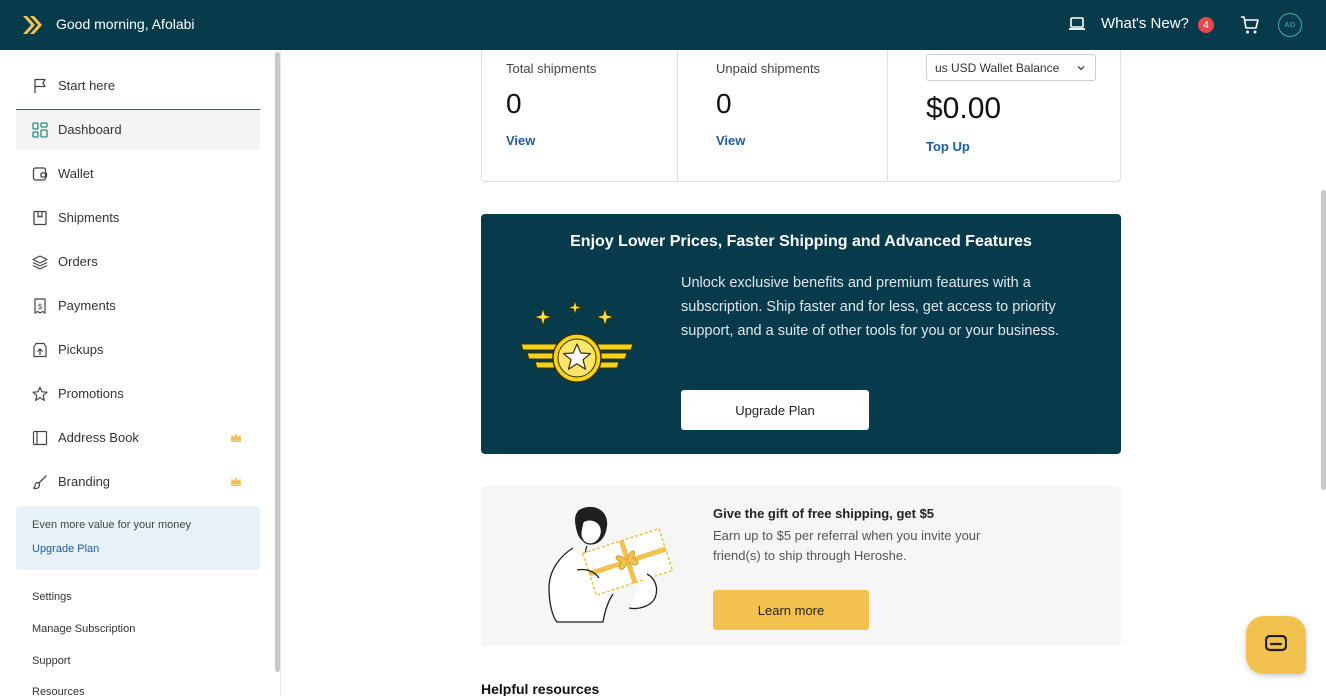 Image resolution: width=1326 pixels, height=696 pixels. What do you see at coordinates (138, 394) in the screenshot?
I see `sidebar-item-promotions: Promotions` at bounding box center [138, 394].